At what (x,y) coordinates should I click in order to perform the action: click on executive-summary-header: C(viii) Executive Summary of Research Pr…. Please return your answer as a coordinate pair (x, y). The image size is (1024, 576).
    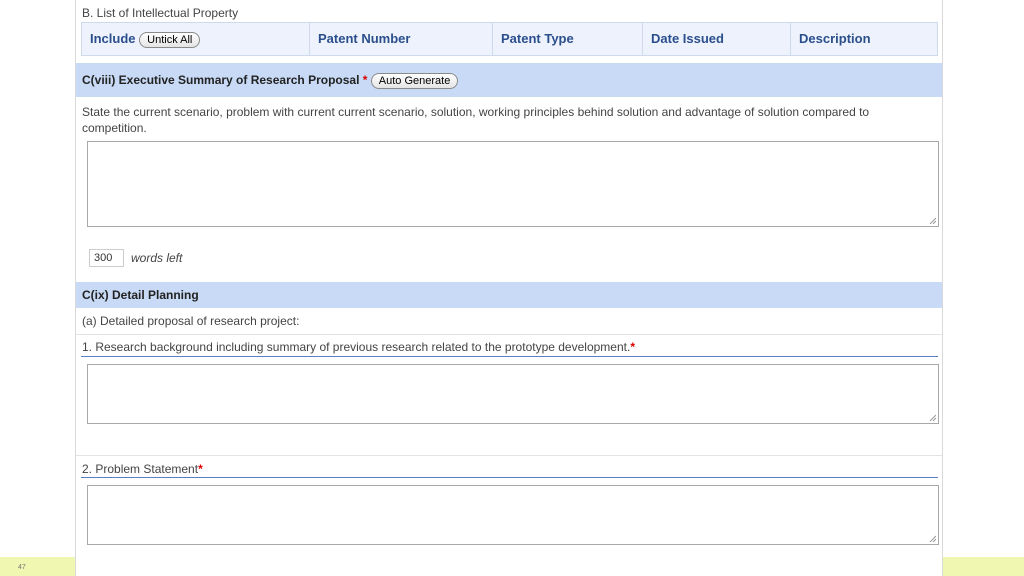
    Looking at the image, I should click on (509, 80).